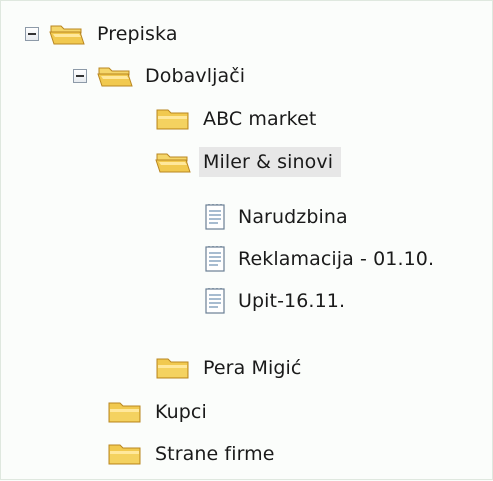 The width and height of the screenshot is (493, 481). What do you see at coordinates (195, 76) in the screenshot?
I see `tree-node-label: Dobavljači` at bounding box center [195, 76].